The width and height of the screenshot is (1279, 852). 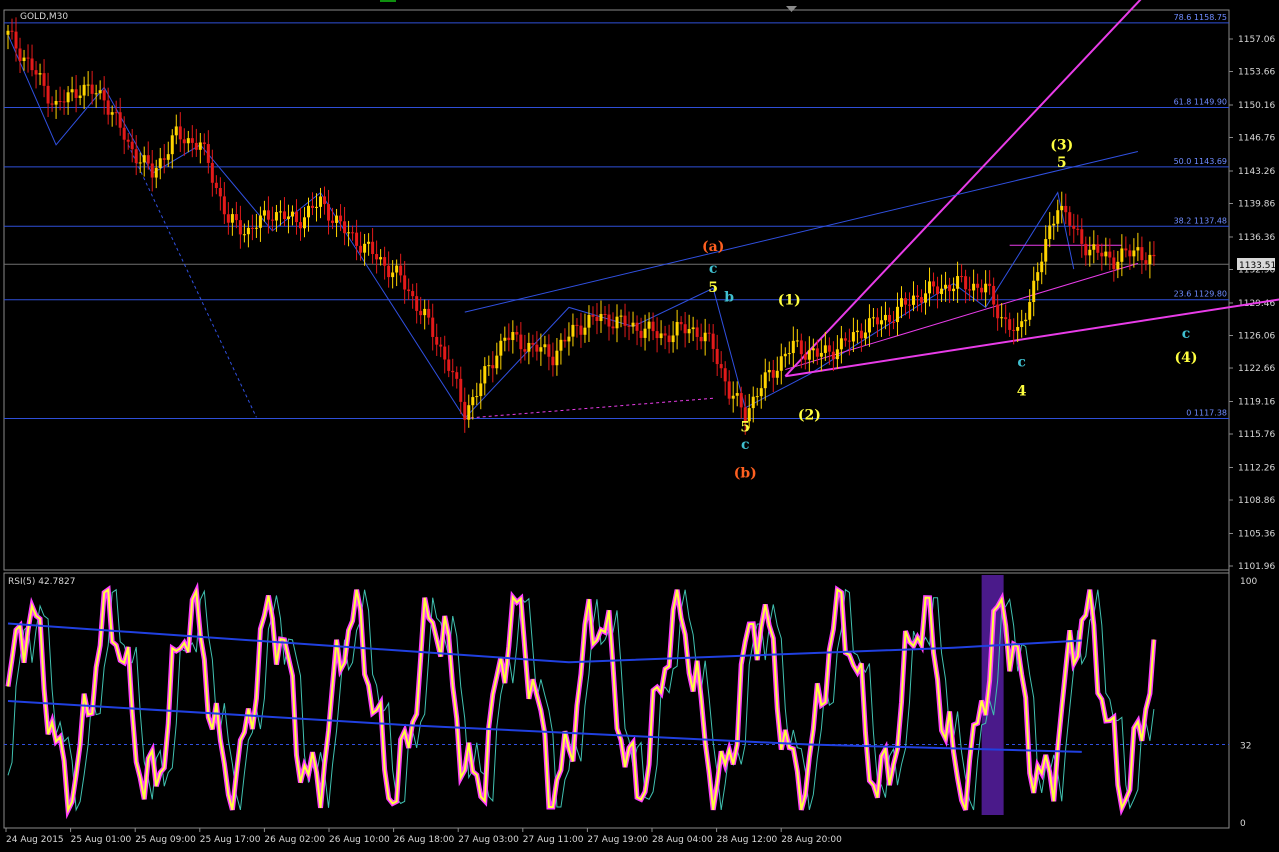 What do you see at coordinates (791, 9) in the screenshot?
I see `scroll-shift-marker` at bounding box center [791, 9].